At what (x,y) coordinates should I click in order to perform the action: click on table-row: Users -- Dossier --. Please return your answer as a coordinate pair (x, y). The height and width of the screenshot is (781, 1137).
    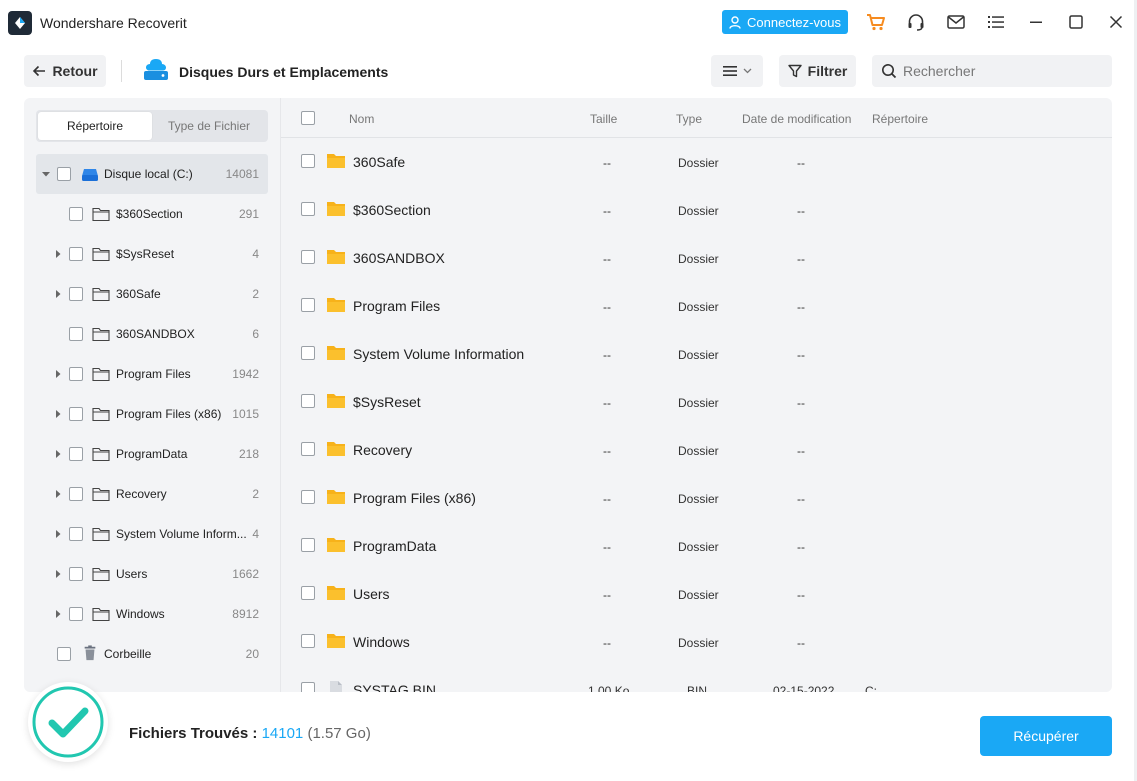
    Looking at the image, I should click on (696, 594).